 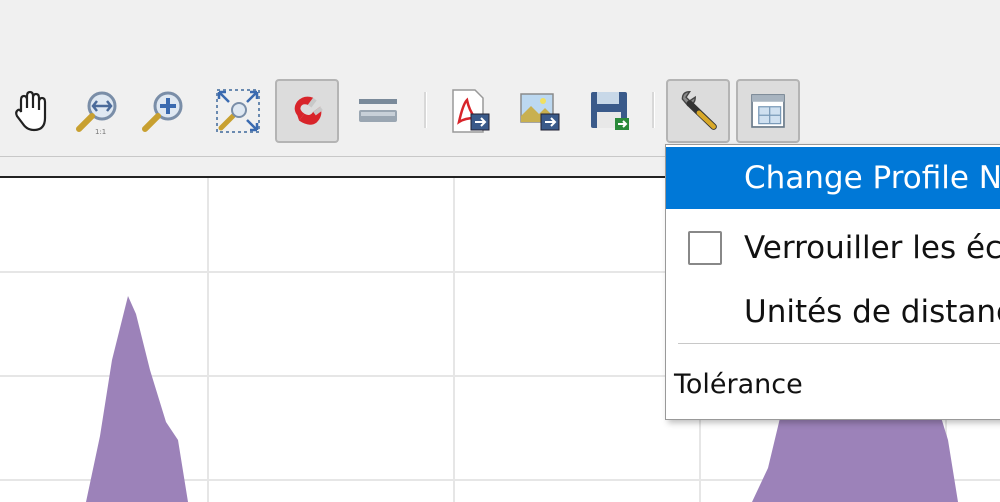 What do you see at coordinates (872, 178) in the screenshot?
I see `menu-item-label: Change Profile Na` at bounding box center [872, 178].